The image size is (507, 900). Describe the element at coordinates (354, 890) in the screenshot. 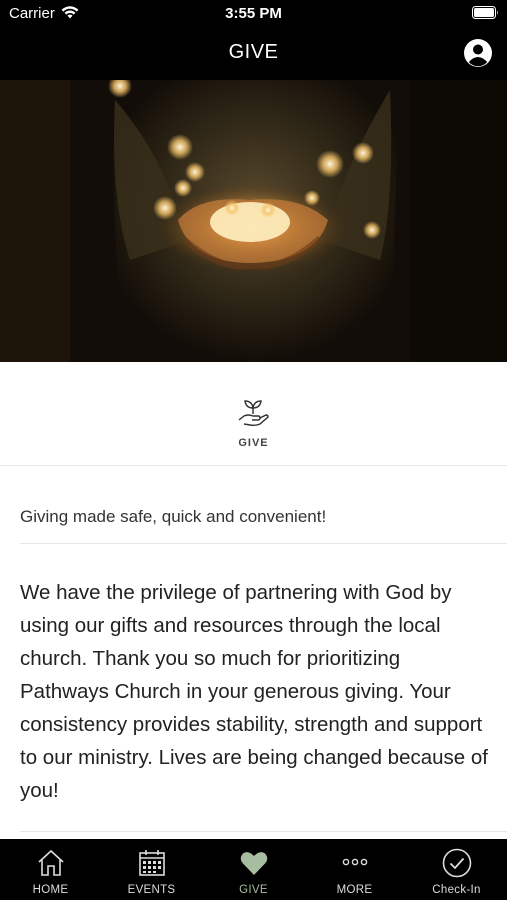

I see `tab-more-label: MORE` at that location.